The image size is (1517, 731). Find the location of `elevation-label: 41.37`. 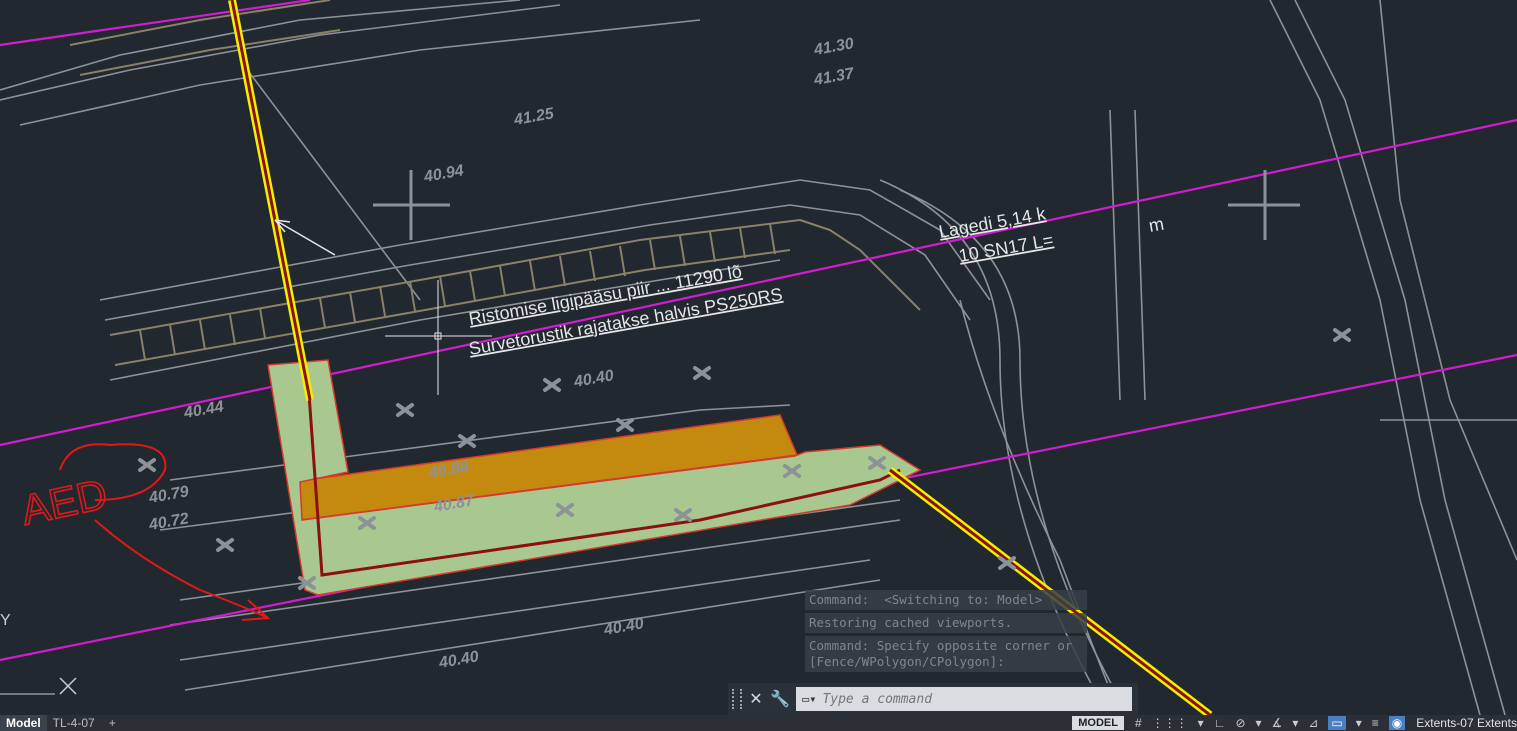

elevation-label: 41.37 is located at coordinates (834, 77).